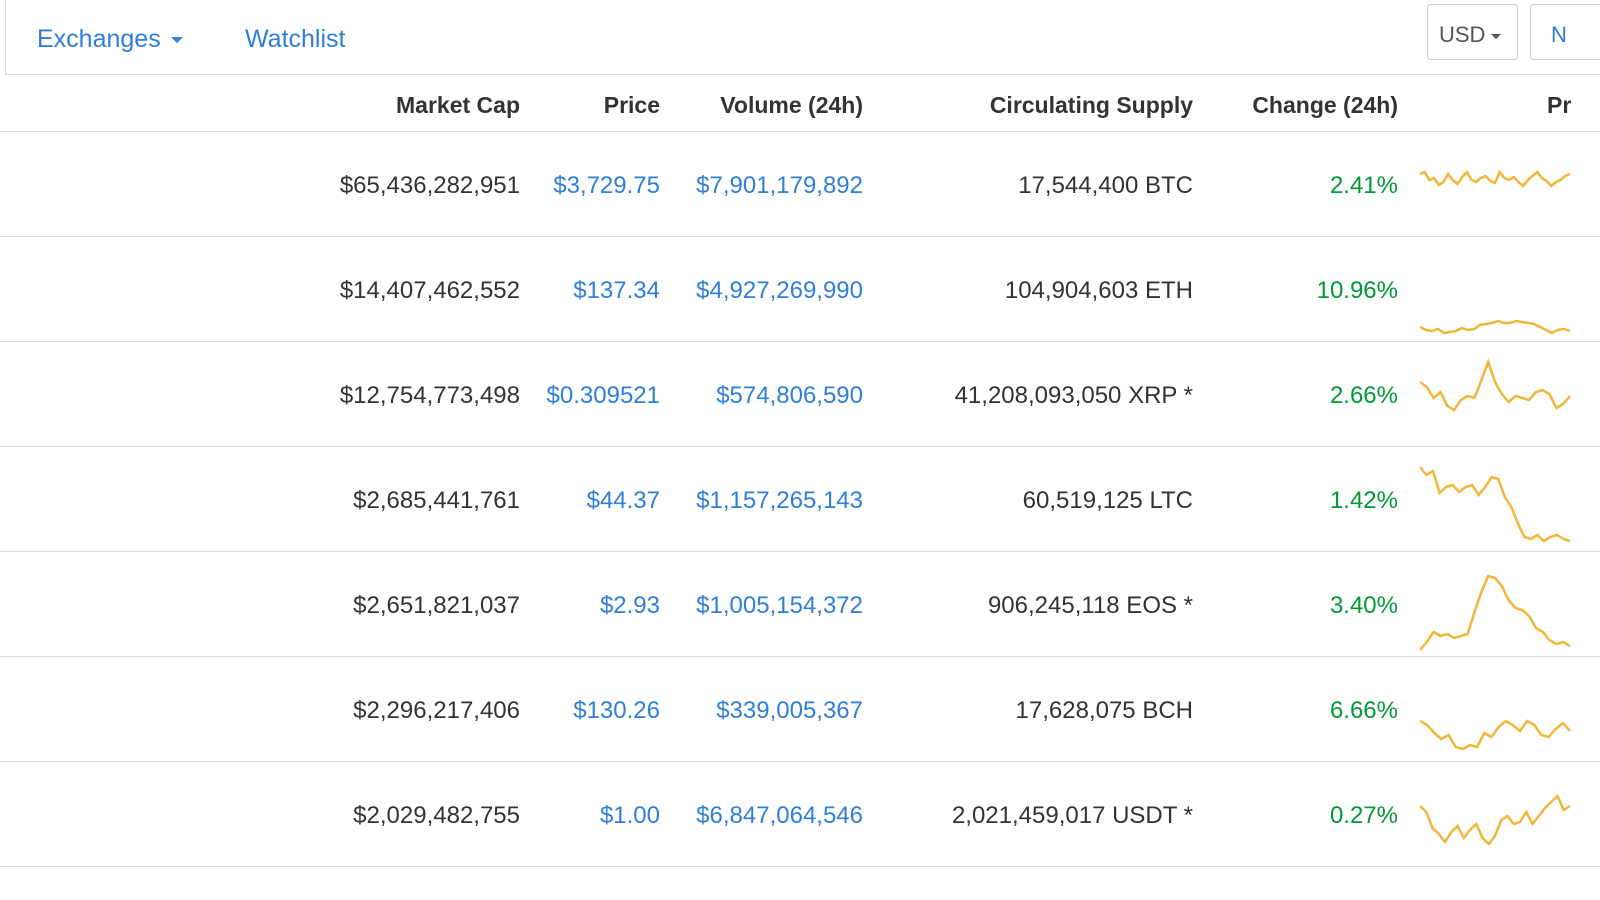 Image resolution: width=1600 pixels, height=900 pixels. Describe the element at coordinates (458, 105) in the screenshot. I see `header-market-cap: Market Cap` at that location.